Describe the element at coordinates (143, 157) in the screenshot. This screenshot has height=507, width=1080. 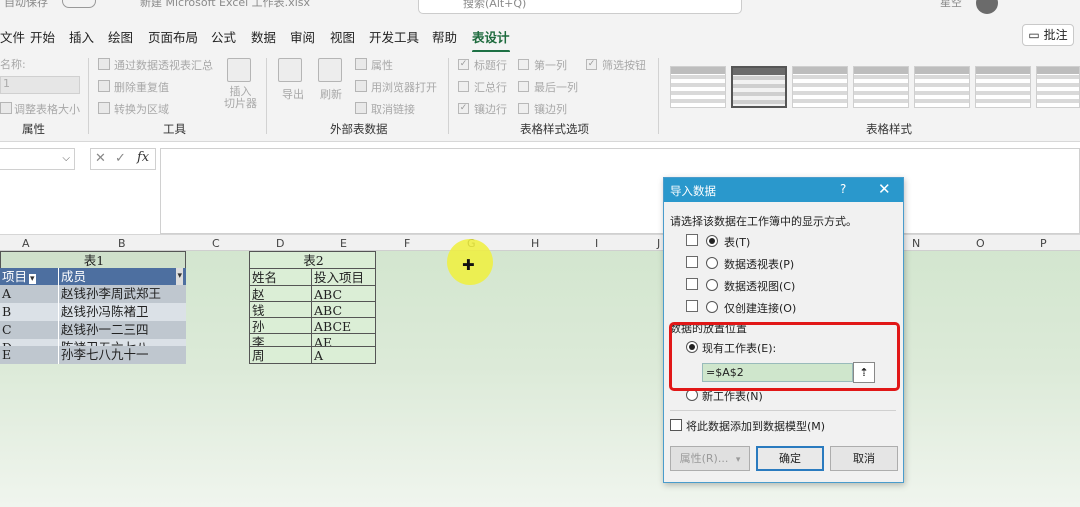
I see `fx-icon: fx` at that location.